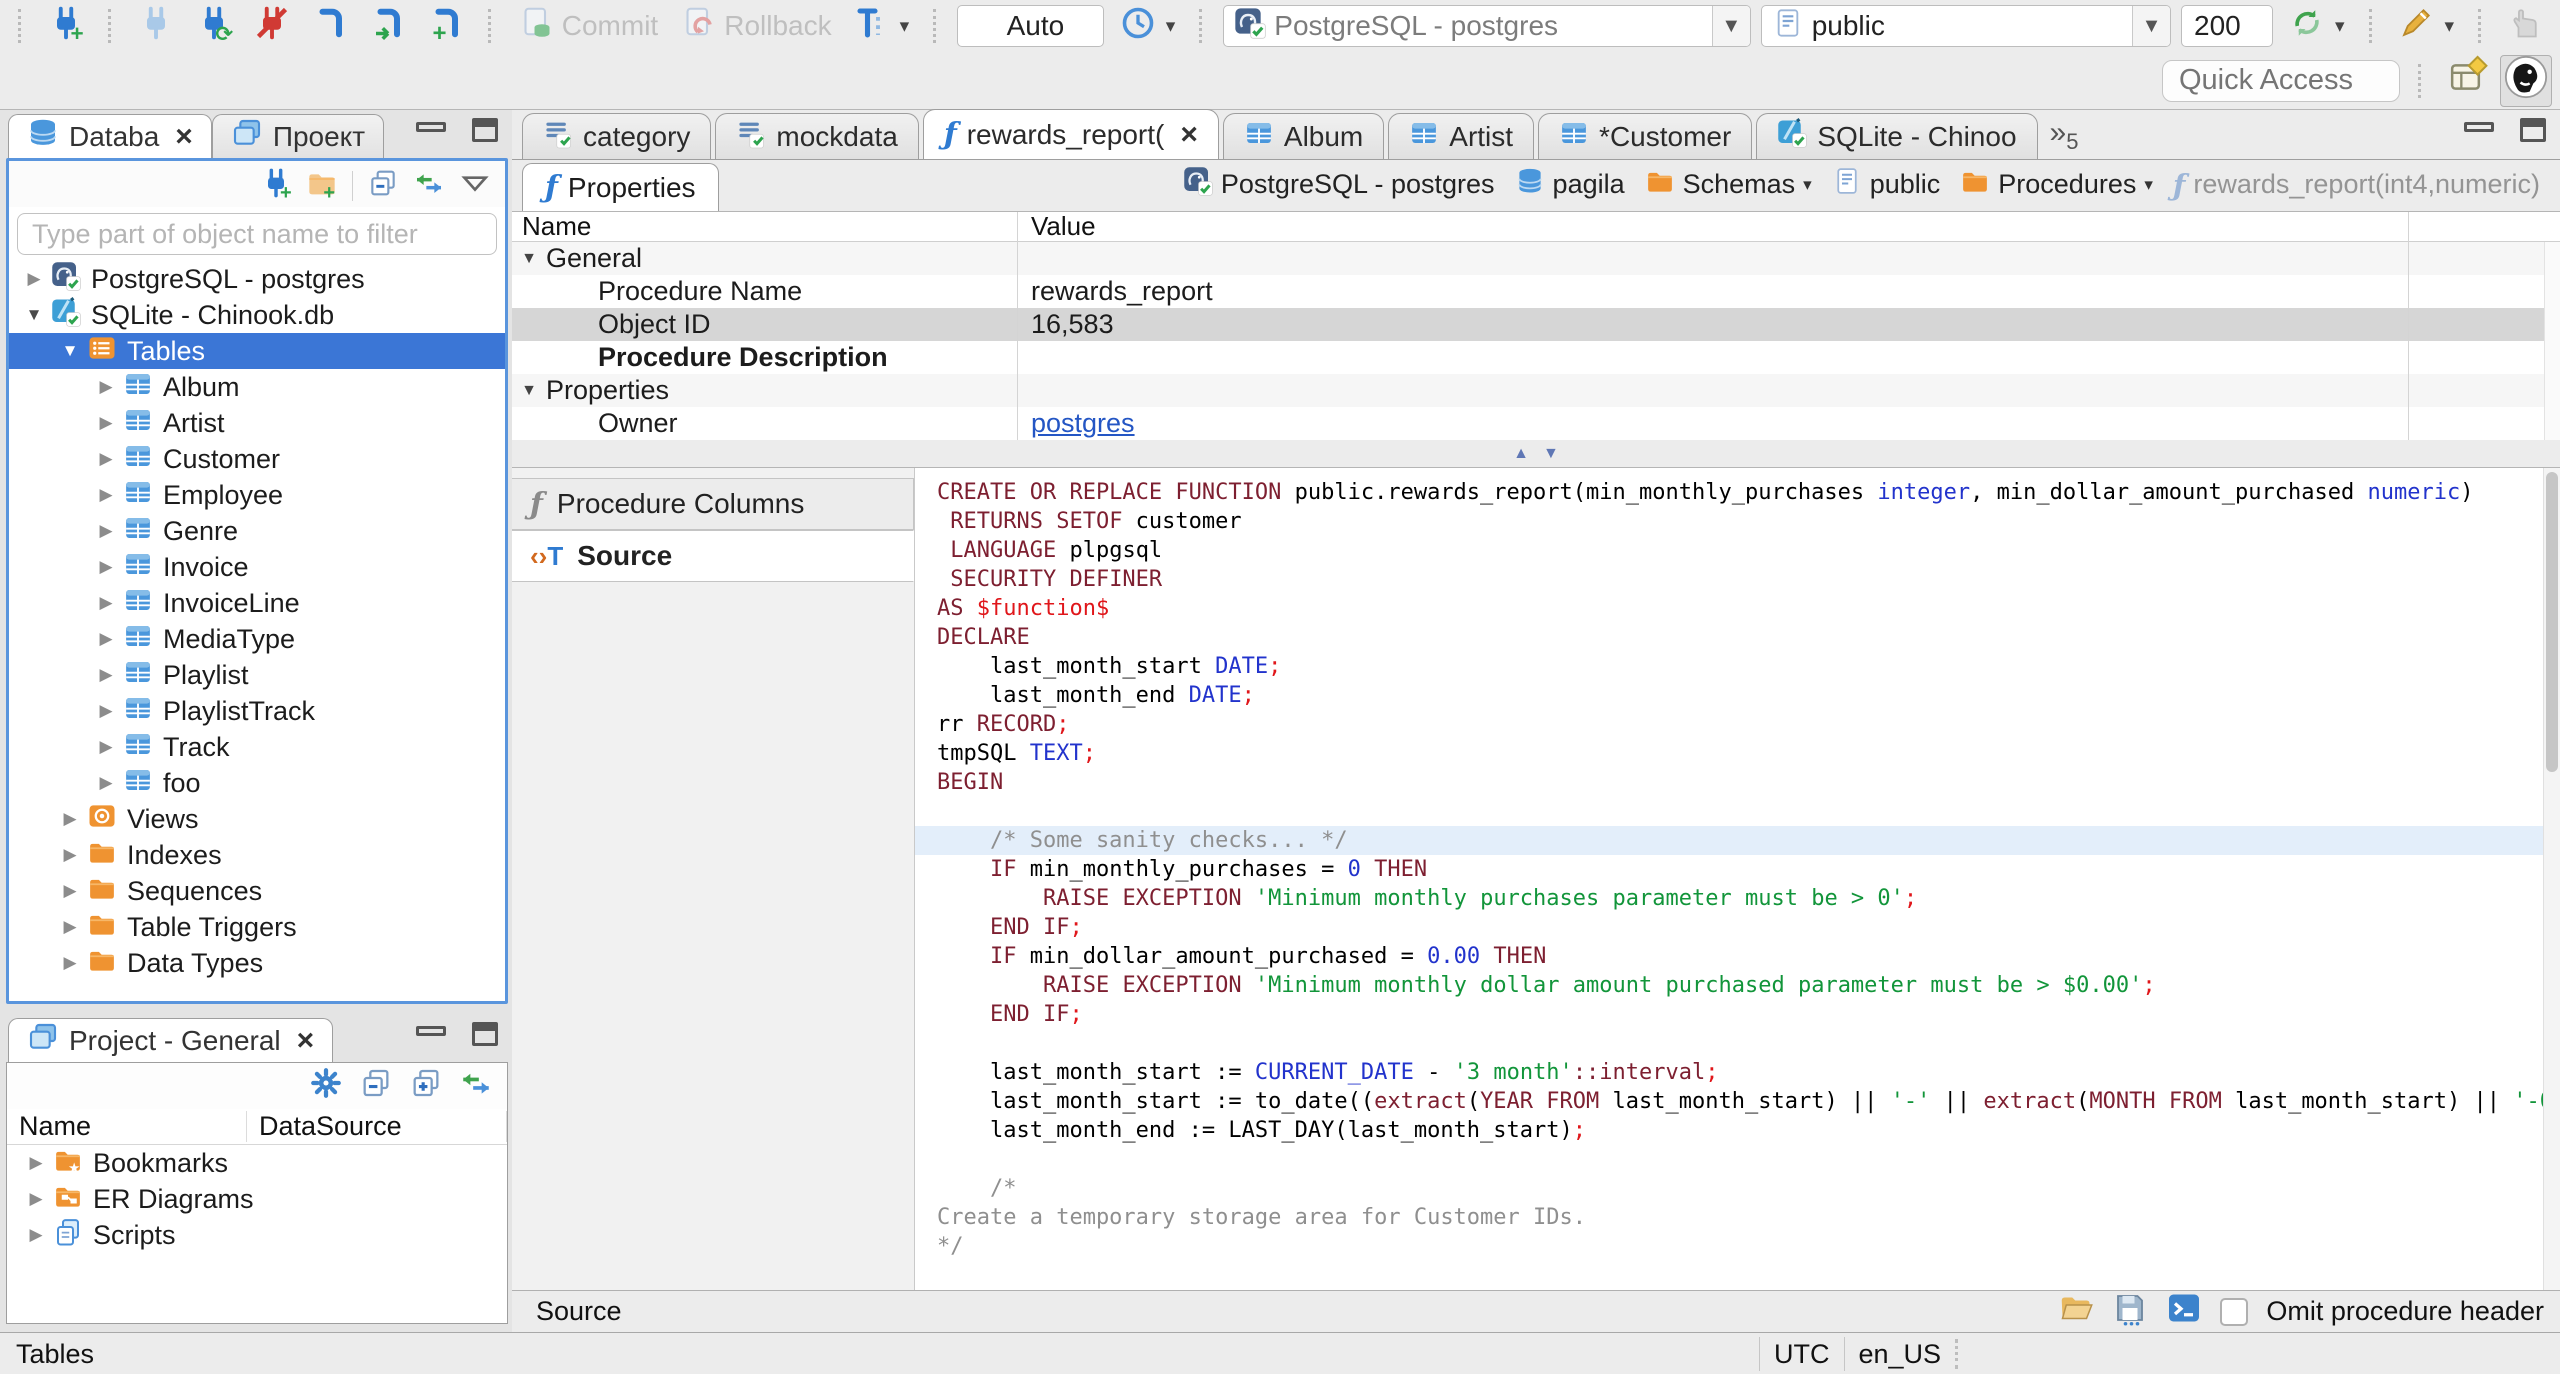 The image size is (2560, 1374). I want to click on status-grip, so click(1958, 1354).